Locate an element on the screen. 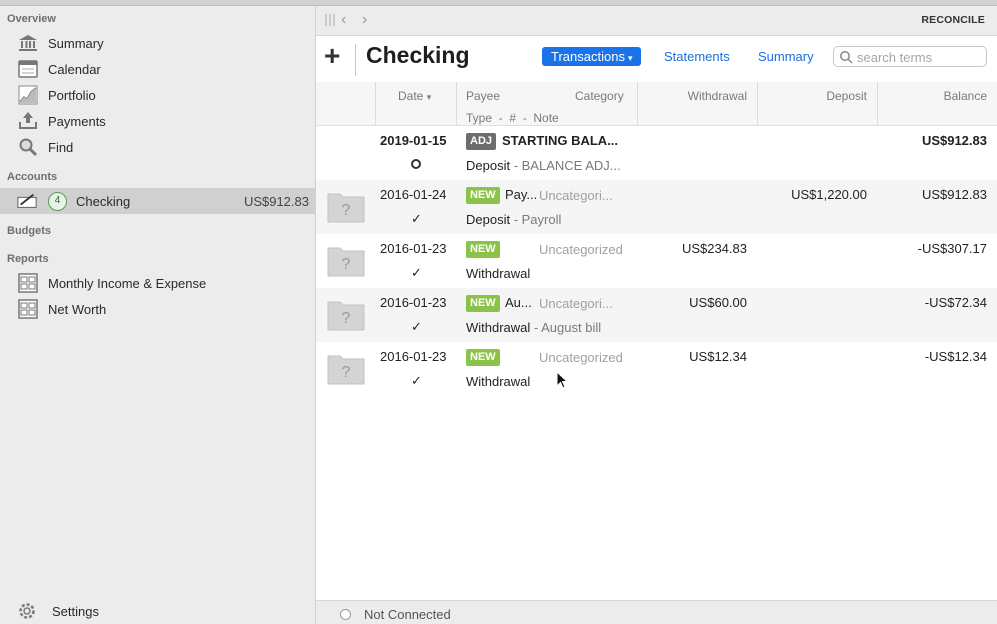  transaction-note: - Payroll is located at coordinates (536, 219).